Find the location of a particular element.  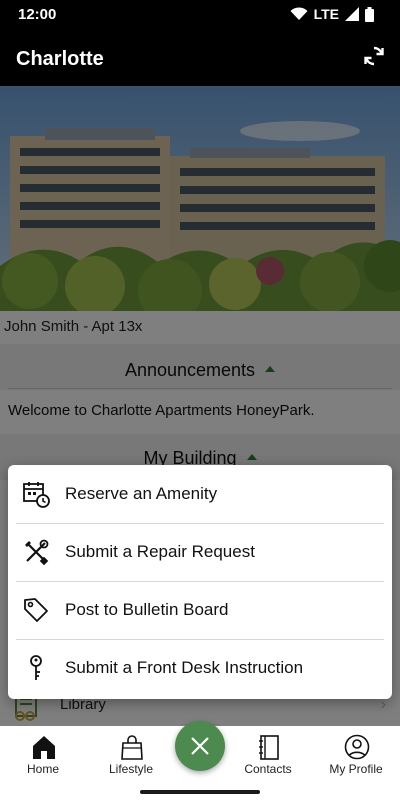

nav-contacts: Contacts is located at coordinates (268, 755).